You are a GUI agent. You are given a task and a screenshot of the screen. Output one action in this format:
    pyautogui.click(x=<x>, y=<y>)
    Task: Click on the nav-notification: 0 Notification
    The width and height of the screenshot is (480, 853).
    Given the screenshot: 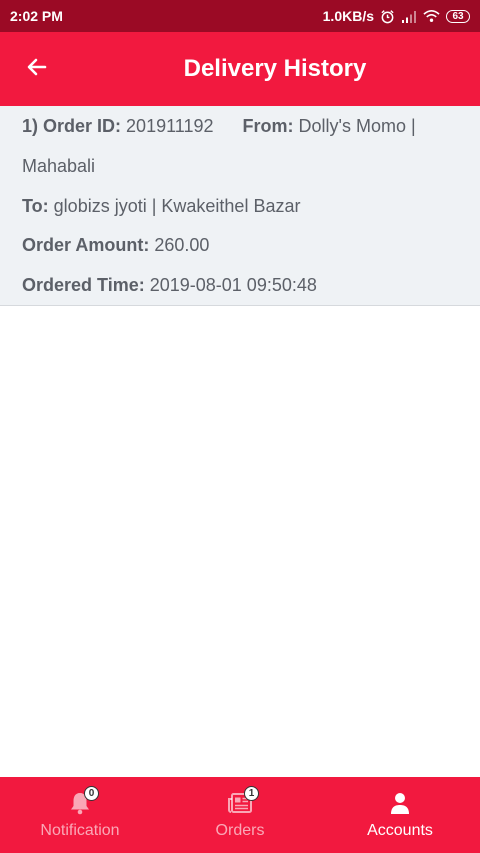 What is the action you would take?
    pyautogui.click(x=80, y=815)
    